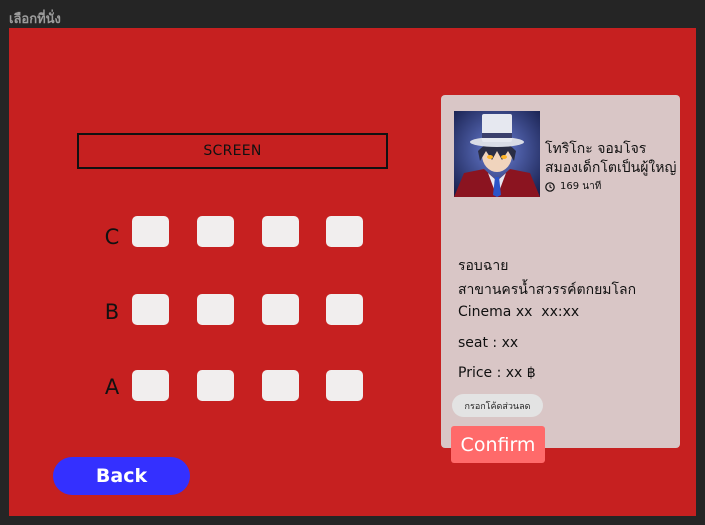 The width and height of the screenshot is (705, 525). Describe the element at coordinates (344, 385) in the screenshot. I see `seat-a4` at that location.